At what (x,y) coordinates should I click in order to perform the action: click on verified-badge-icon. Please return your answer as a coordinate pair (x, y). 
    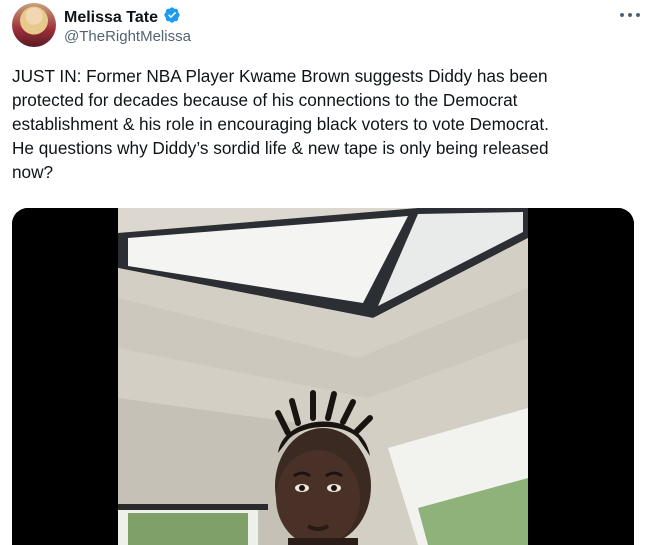
    Looking at the image, I should click on (172, 17).